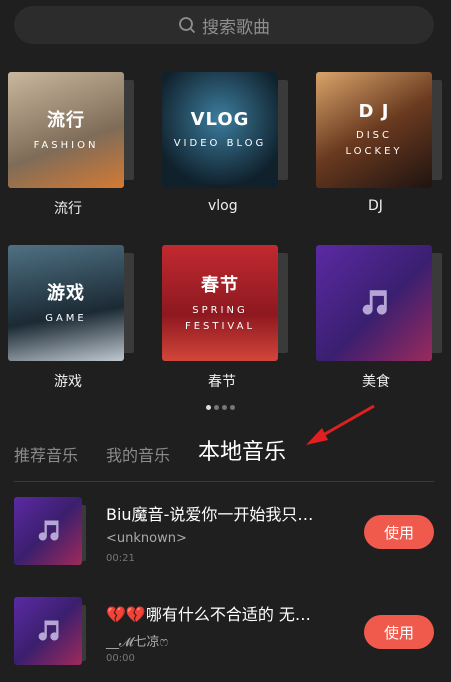  What do you see at coordinates (374, 111) in the screenshot?
I see `thumb-title: D J` at bounding box center [374, 111].